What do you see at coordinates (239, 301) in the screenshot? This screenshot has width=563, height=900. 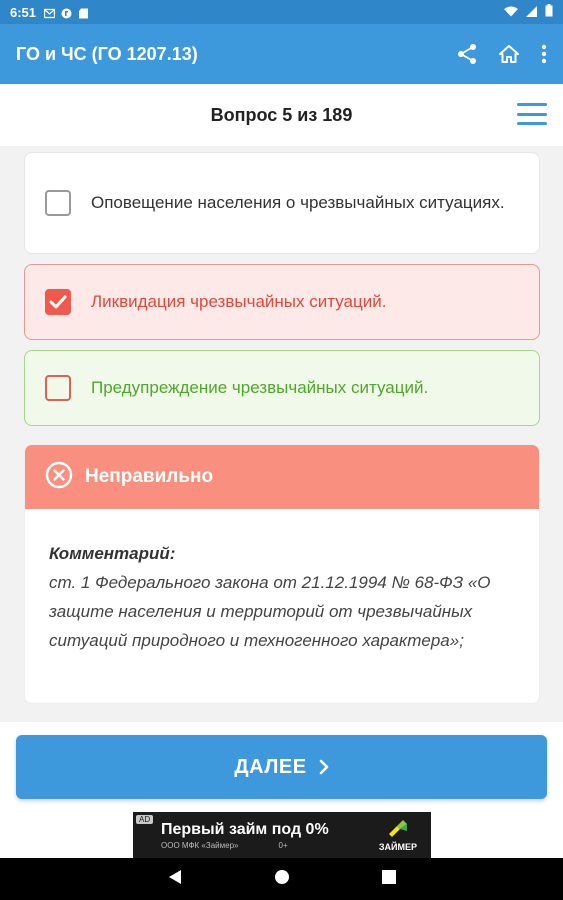 I see `answer-text: Ликвидация чрезвычайных ситуаций.` at bounding box center [239, 301].